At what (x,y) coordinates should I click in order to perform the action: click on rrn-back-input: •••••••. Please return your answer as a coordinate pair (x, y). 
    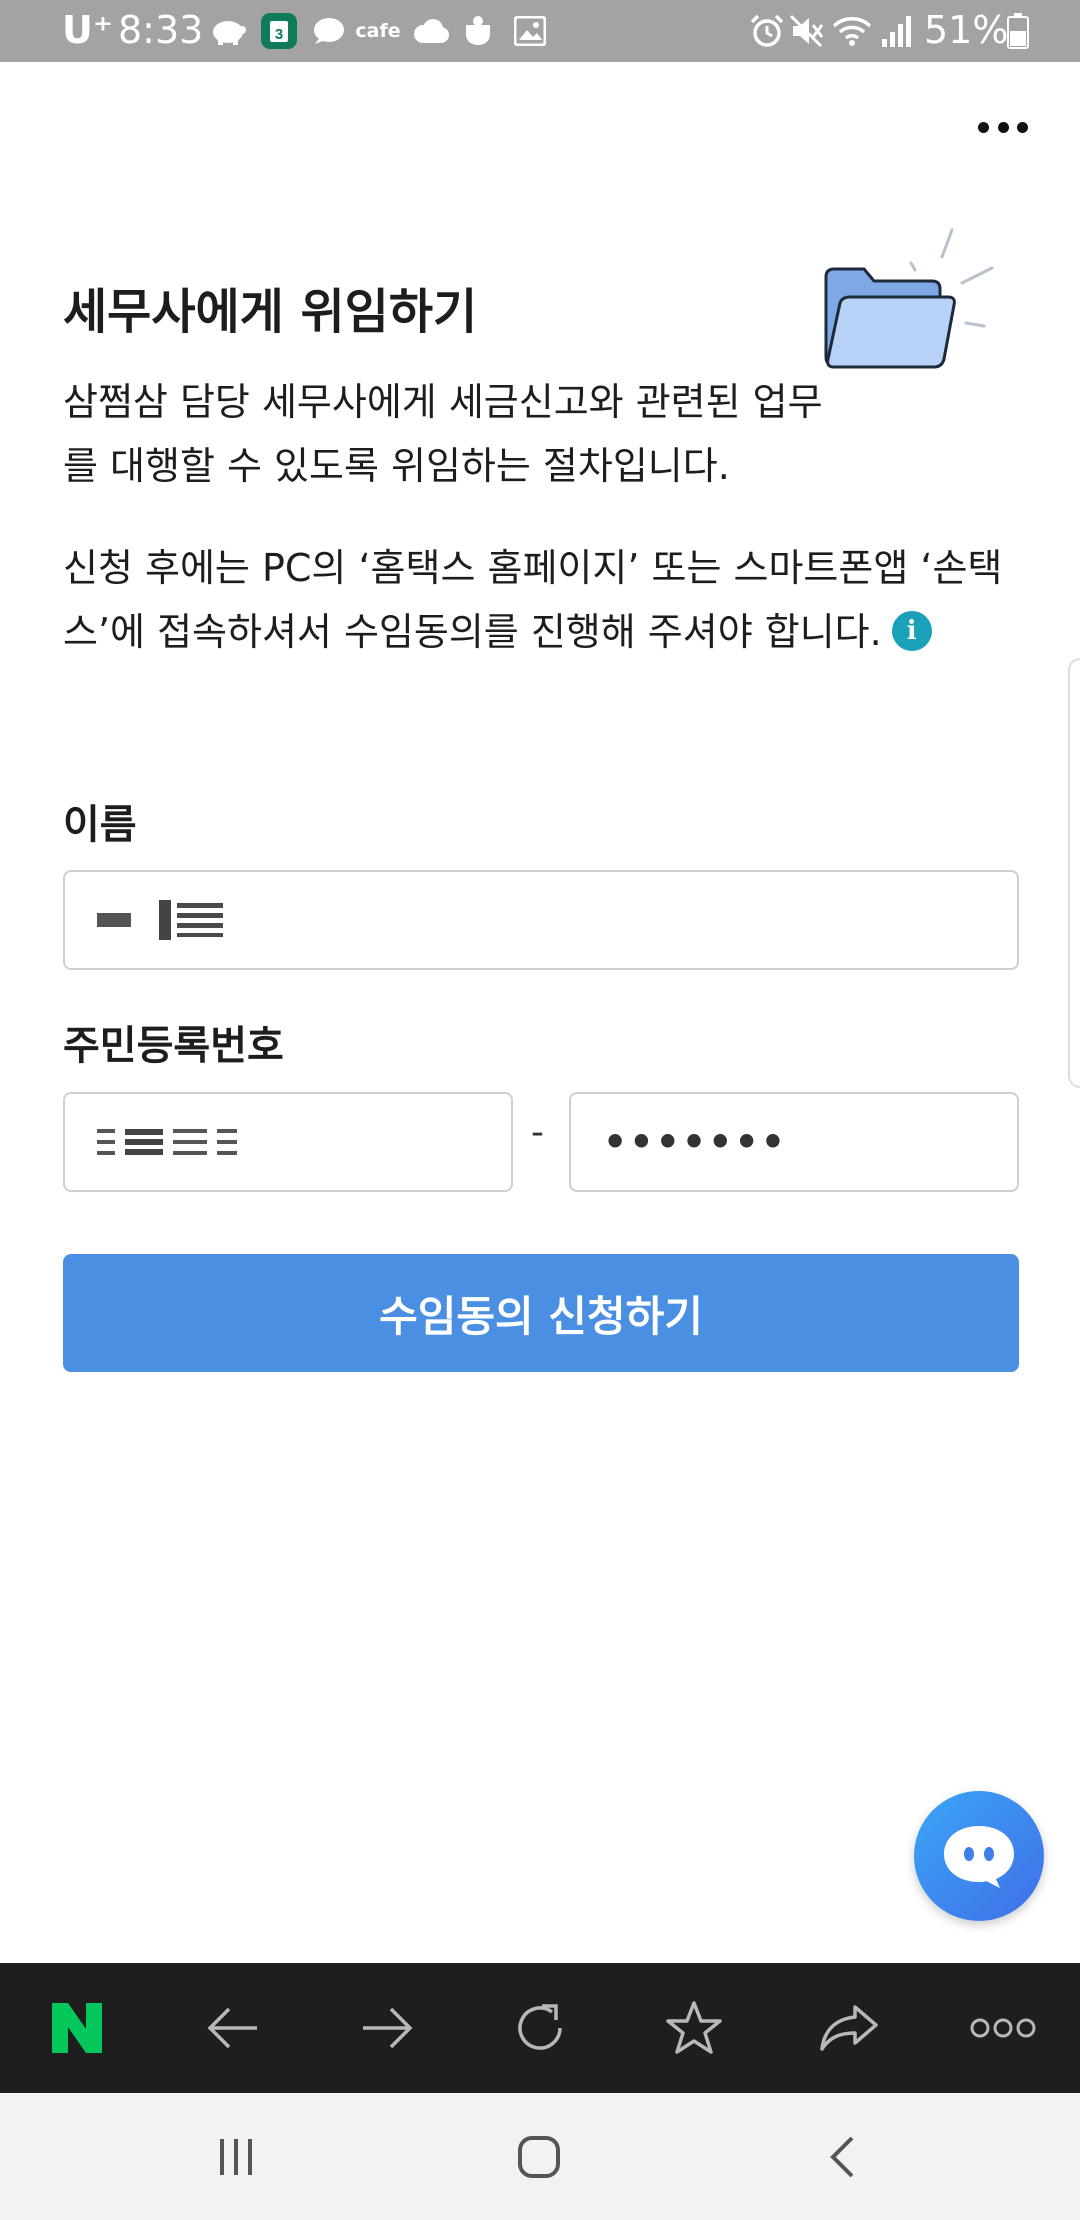
    Looking at the image, I should click on (794, 1142).